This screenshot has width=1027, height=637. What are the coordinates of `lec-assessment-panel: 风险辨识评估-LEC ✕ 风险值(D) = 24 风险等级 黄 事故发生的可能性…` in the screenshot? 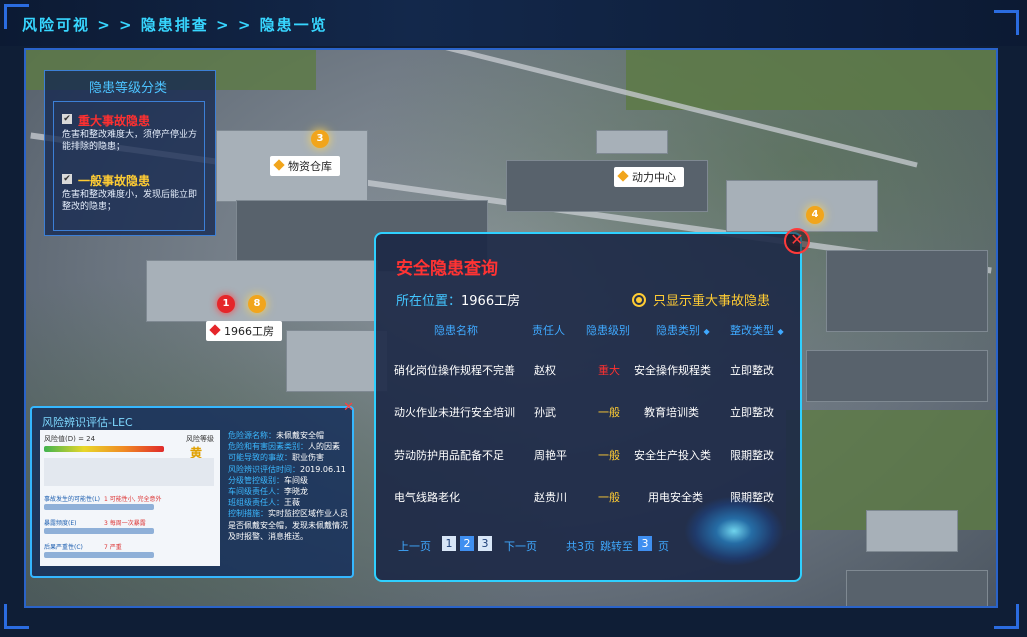 It's located at (192, 489).